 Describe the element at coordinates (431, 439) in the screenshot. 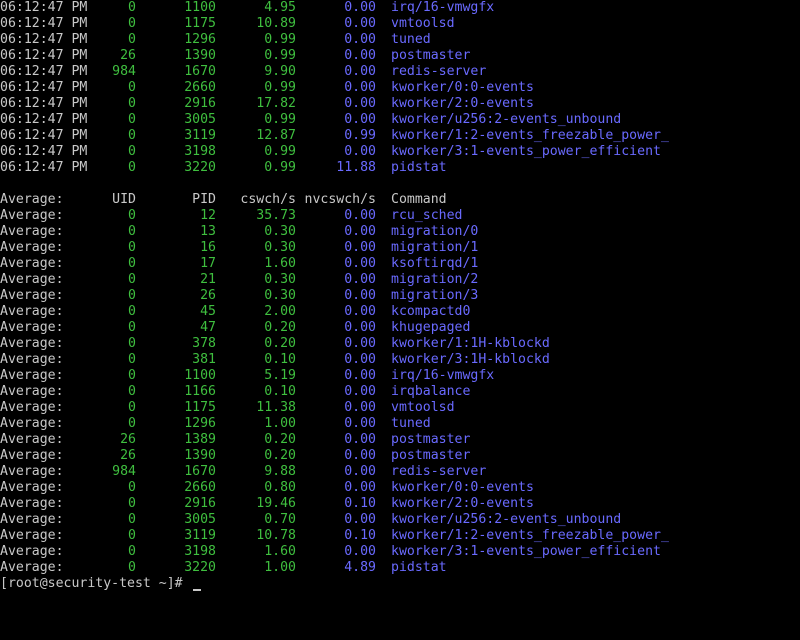

I see `command-cell: postmaster` at that location.